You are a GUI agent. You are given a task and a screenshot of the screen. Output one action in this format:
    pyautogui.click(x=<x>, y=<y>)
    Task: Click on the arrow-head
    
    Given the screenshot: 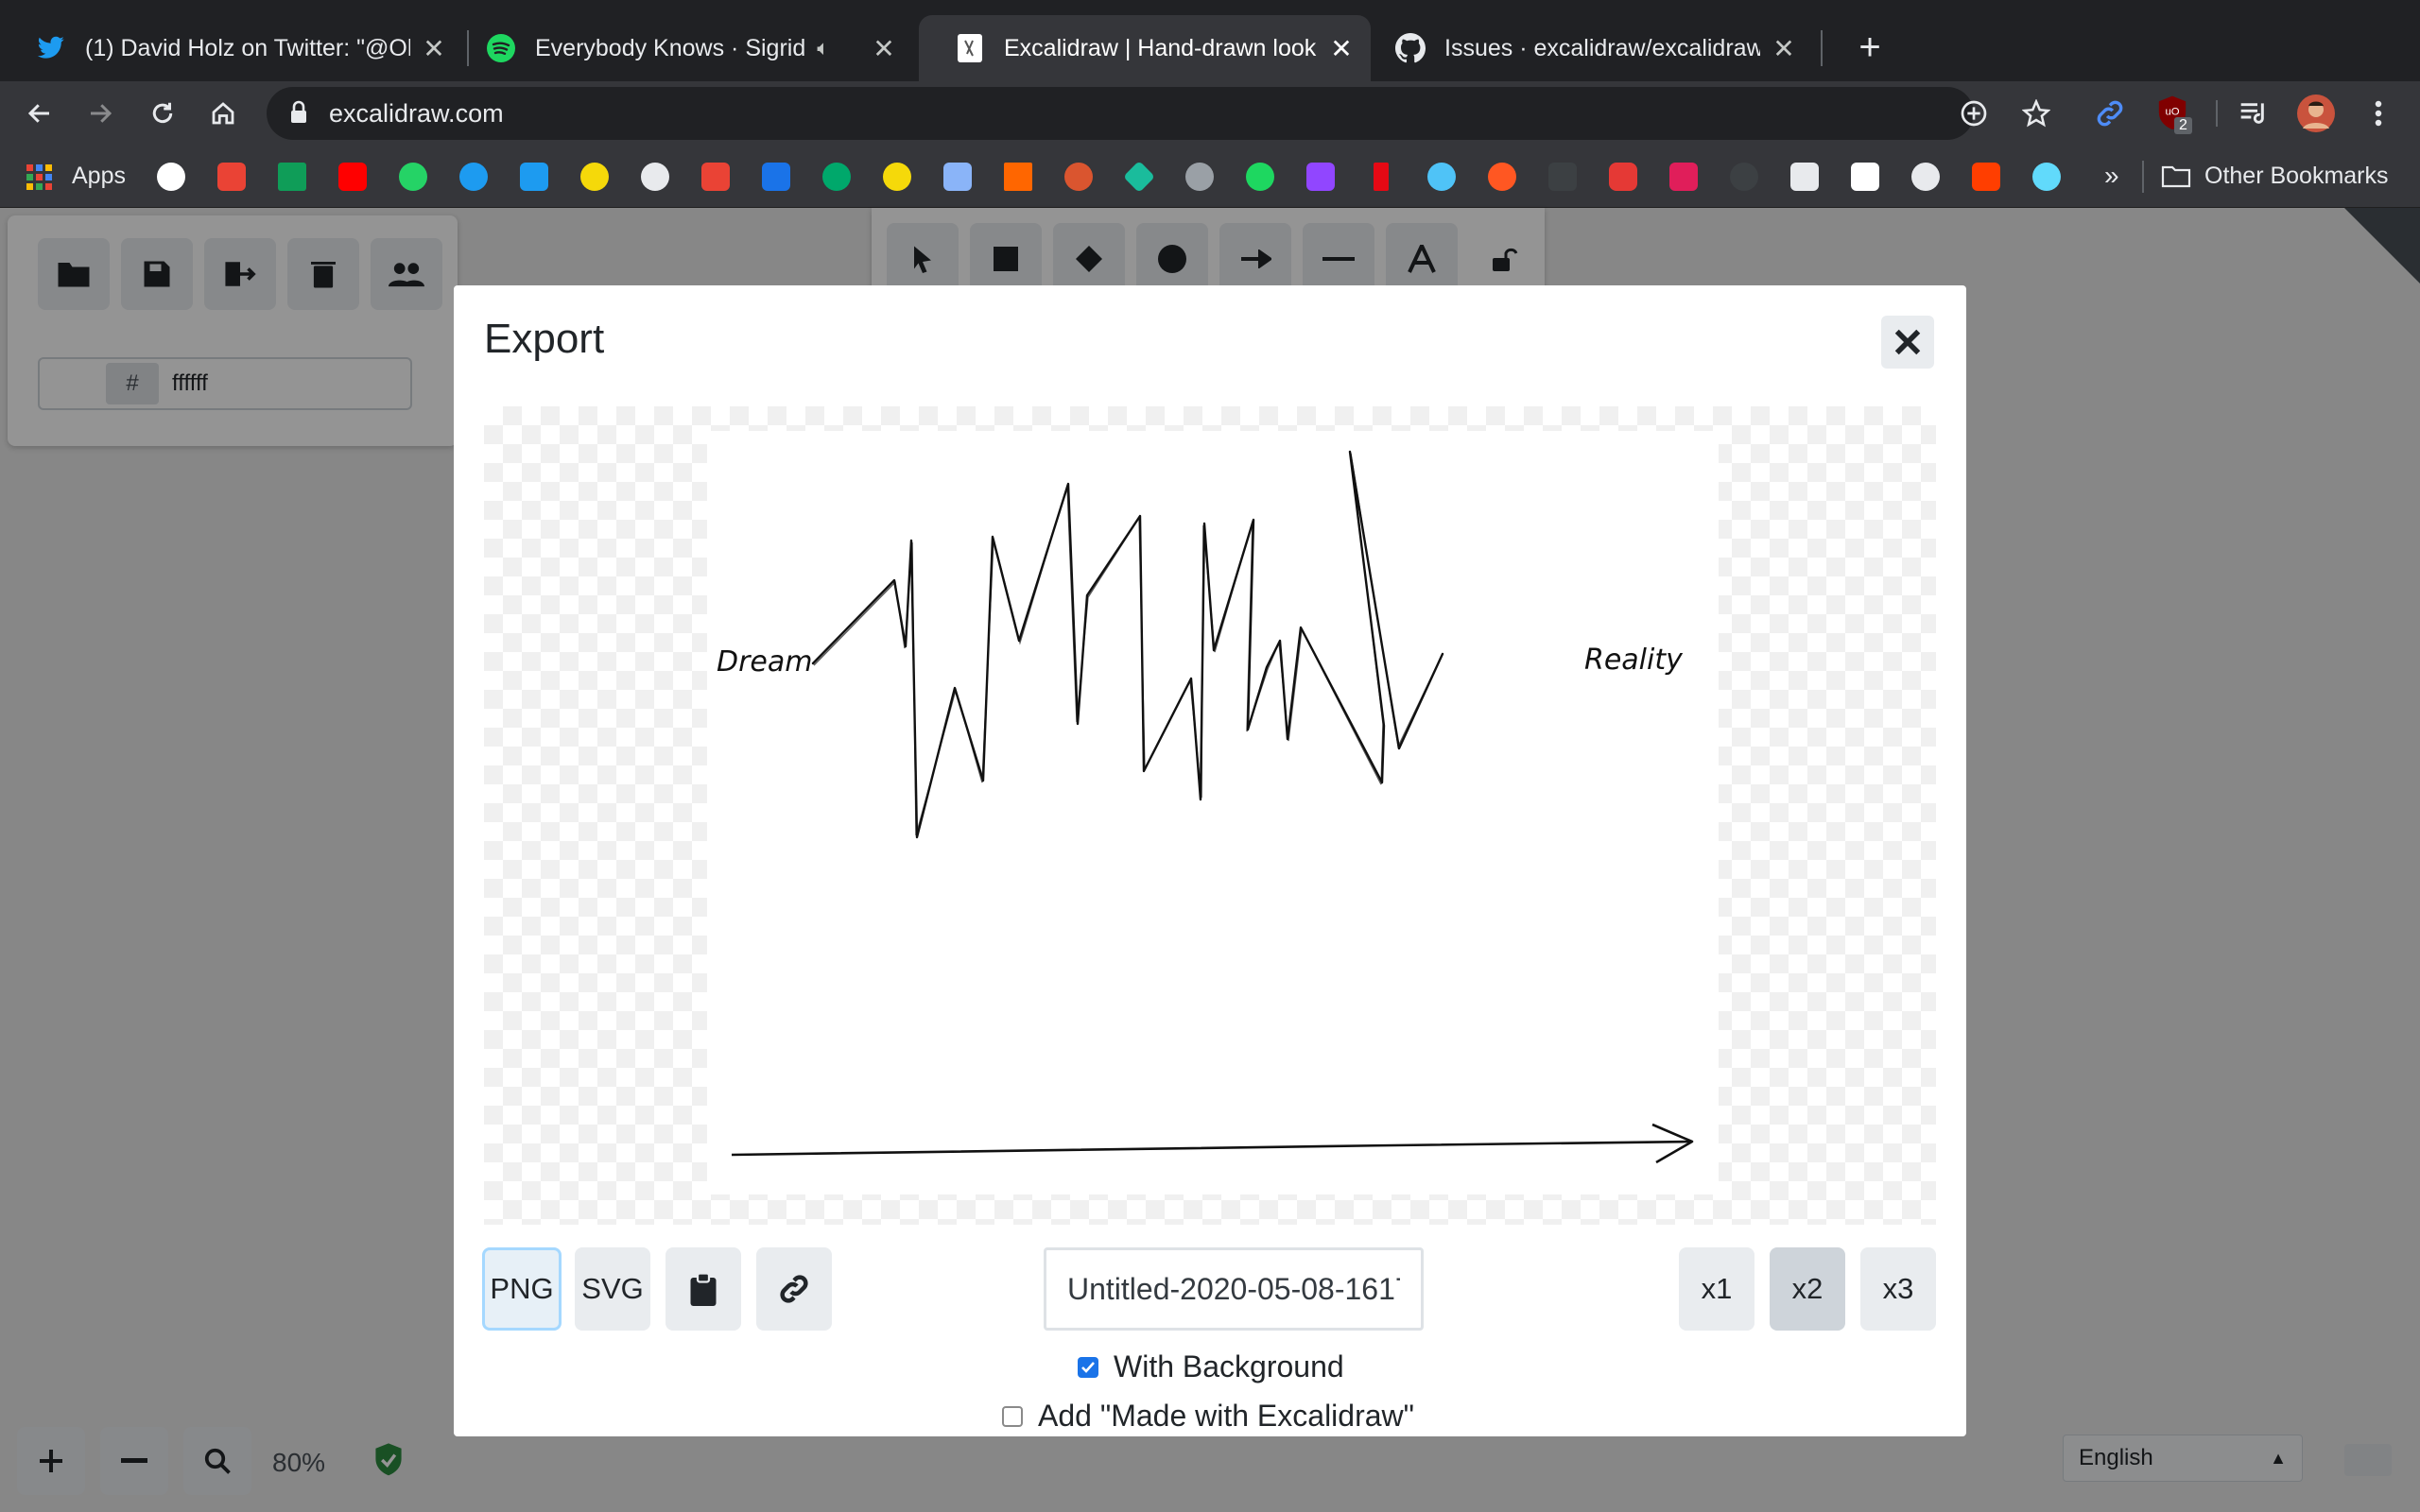 What is the action you would take?
    pyautogui.click(x=1672, y=1143)
    